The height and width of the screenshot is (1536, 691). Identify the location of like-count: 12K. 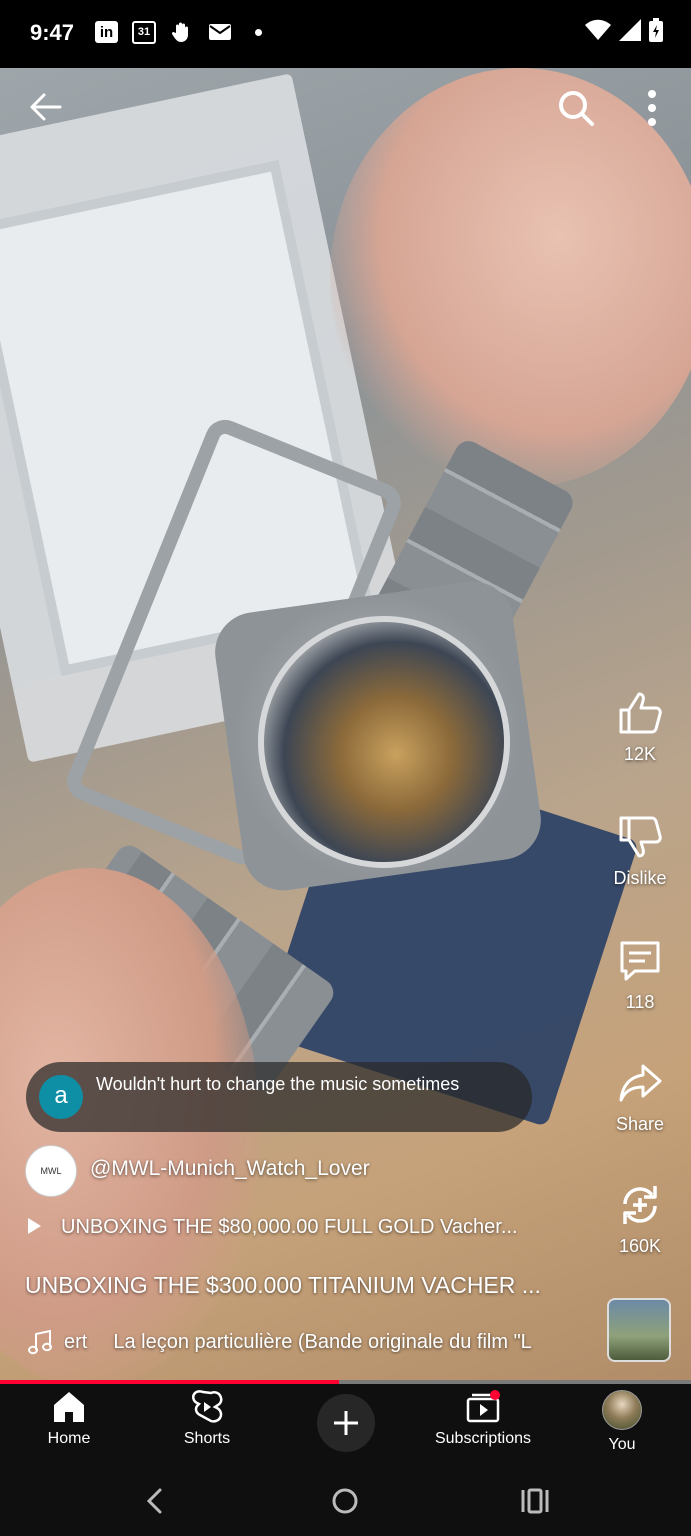
(640, 754).